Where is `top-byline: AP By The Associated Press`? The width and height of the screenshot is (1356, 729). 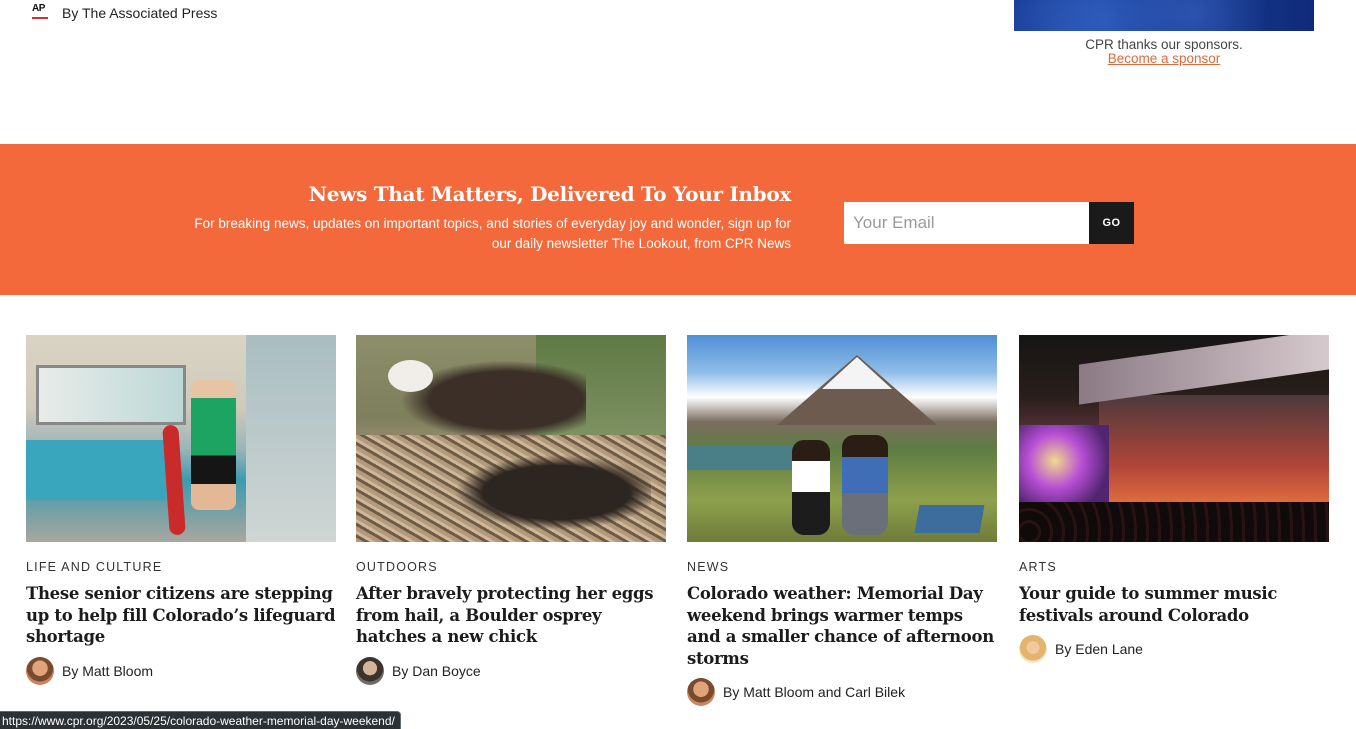
top-byline: AP By The Associated Press is located at coordinates (125, 12).